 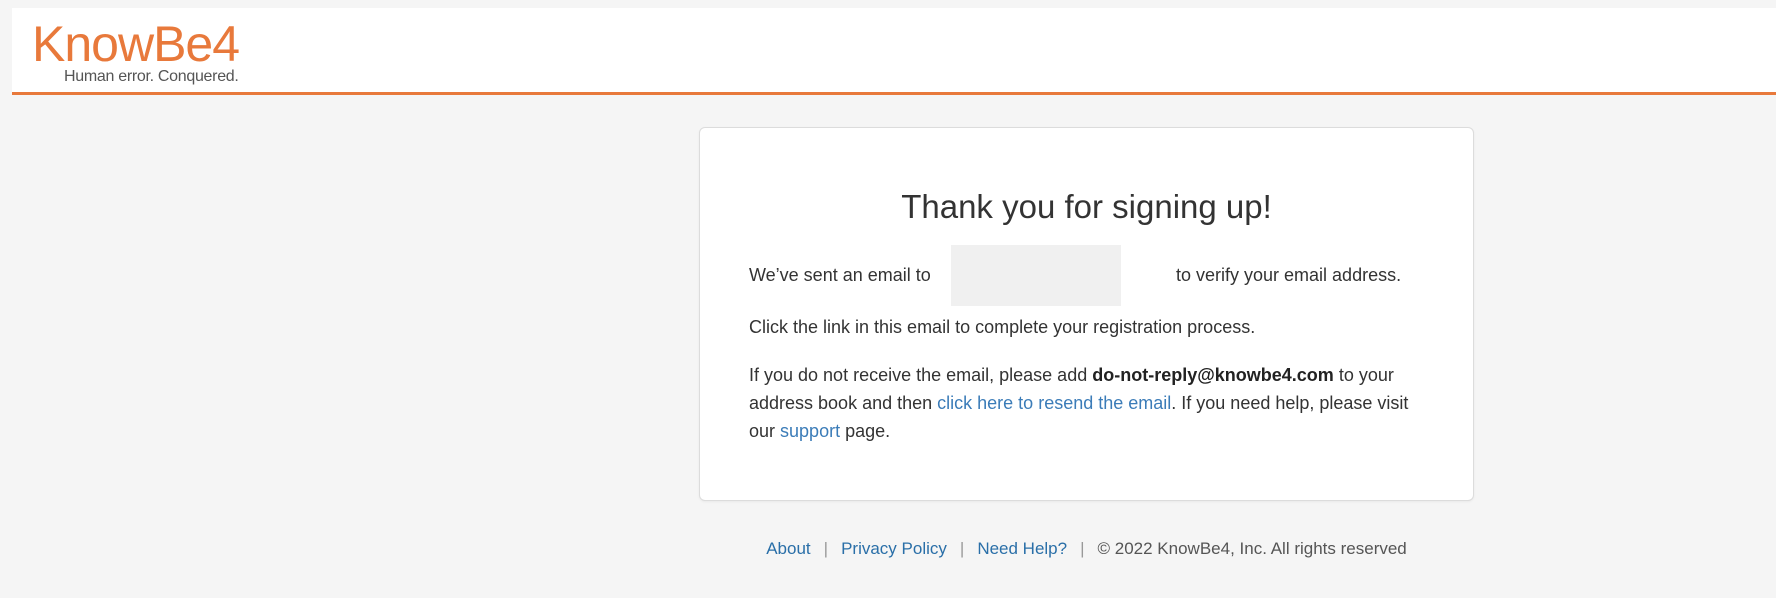 What do you see at coordinates (151, 76) in the screenshot?
I see `logo-tagline: Human error. Conquered.` at bounding box center [151, 76].